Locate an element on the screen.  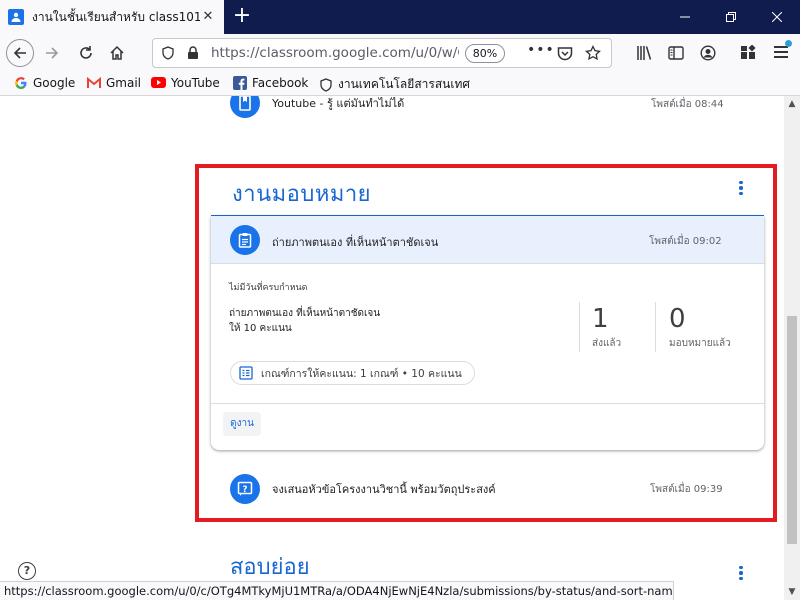
back-button is located at coordinates (20, 53).